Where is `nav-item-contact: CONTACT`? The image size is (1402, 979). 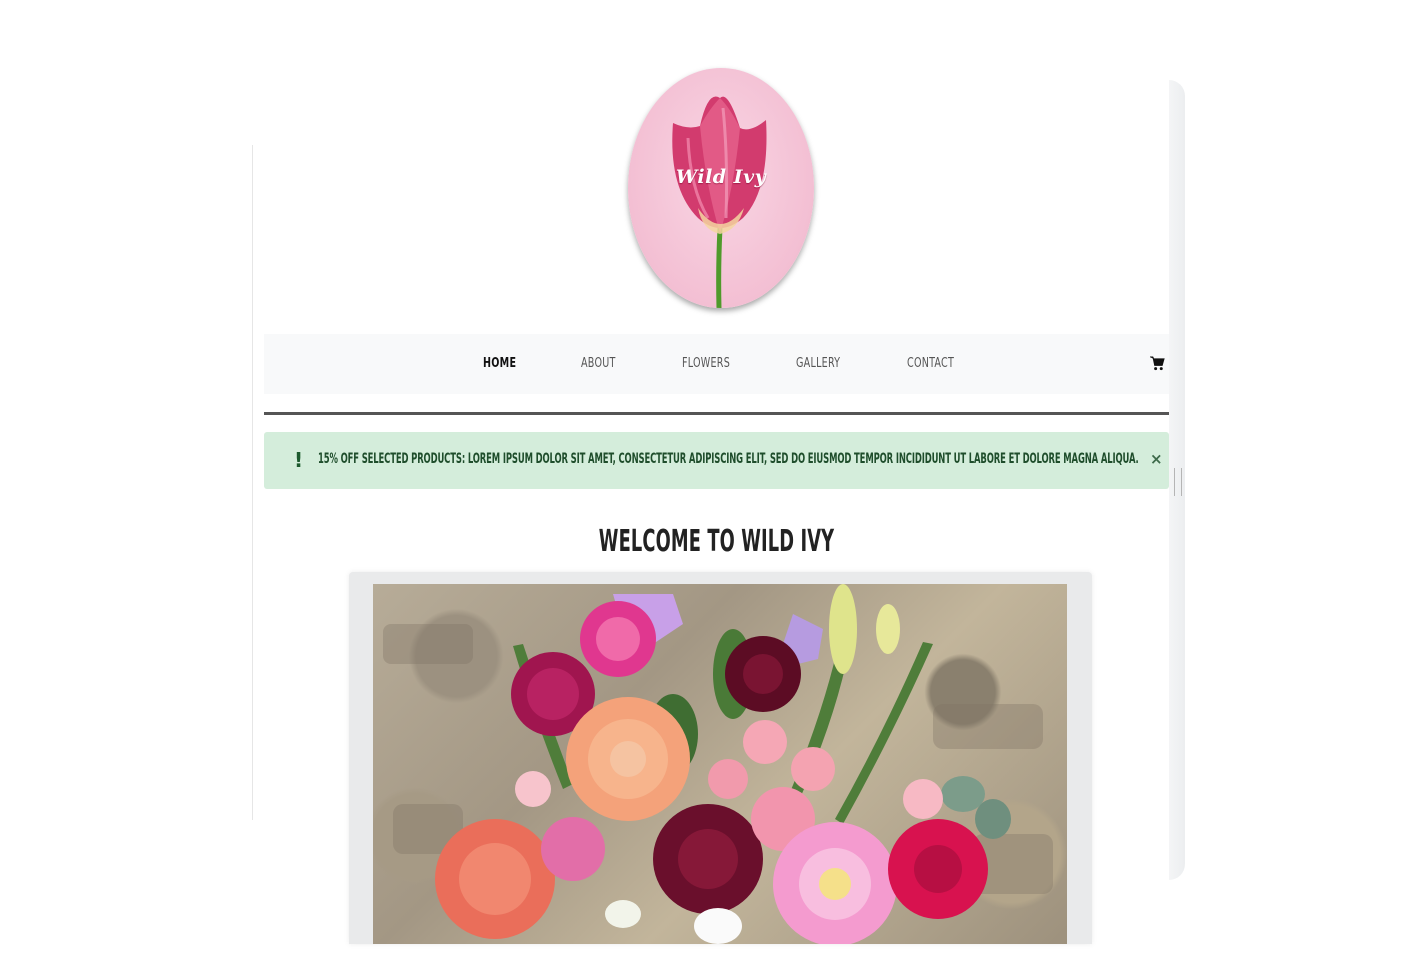 nav-item-contact: CONTACT is located at coordinates (930, 363).